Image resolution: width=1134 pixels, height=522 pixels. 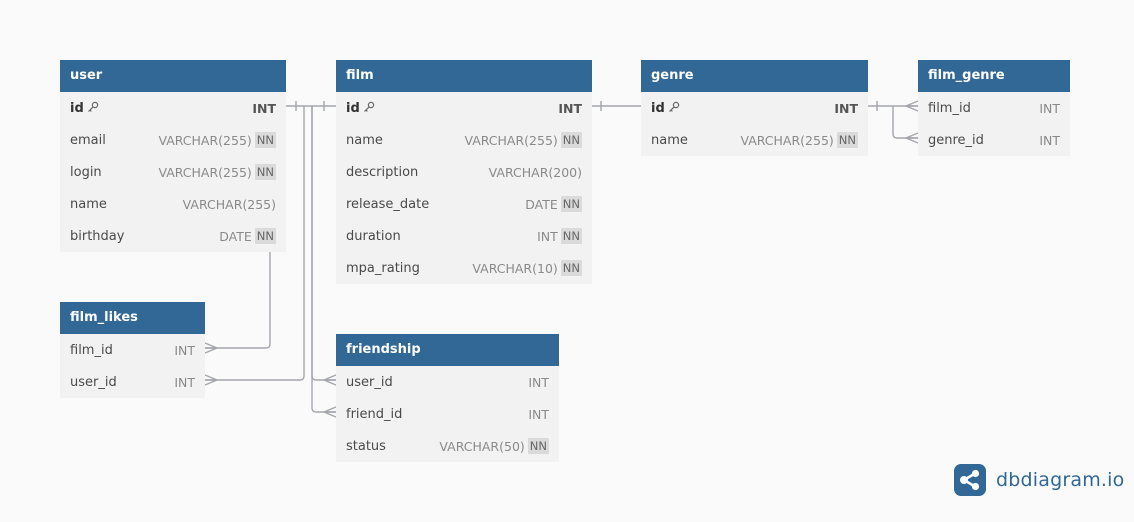 What do you see at coordinates (173, 204) in the screenshot?
I see `field-row-name: name VARCHAR(255)` at bounding box center [173, 204].